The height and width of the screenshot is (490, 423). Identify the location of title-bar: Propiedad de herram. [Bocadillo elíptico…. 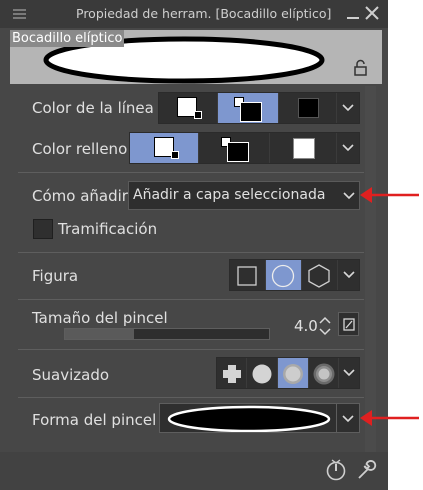
(194, 14).